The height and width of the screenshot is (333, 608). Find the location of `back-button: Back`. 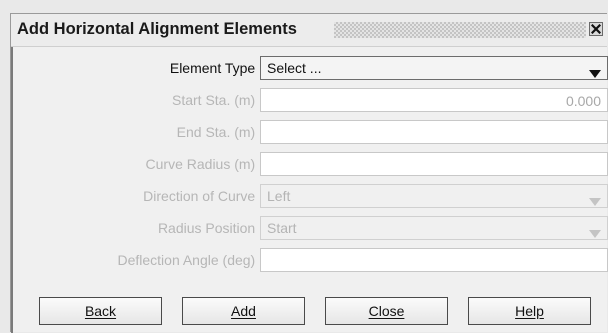

back-button: Back is located at coordinates (100, 311).